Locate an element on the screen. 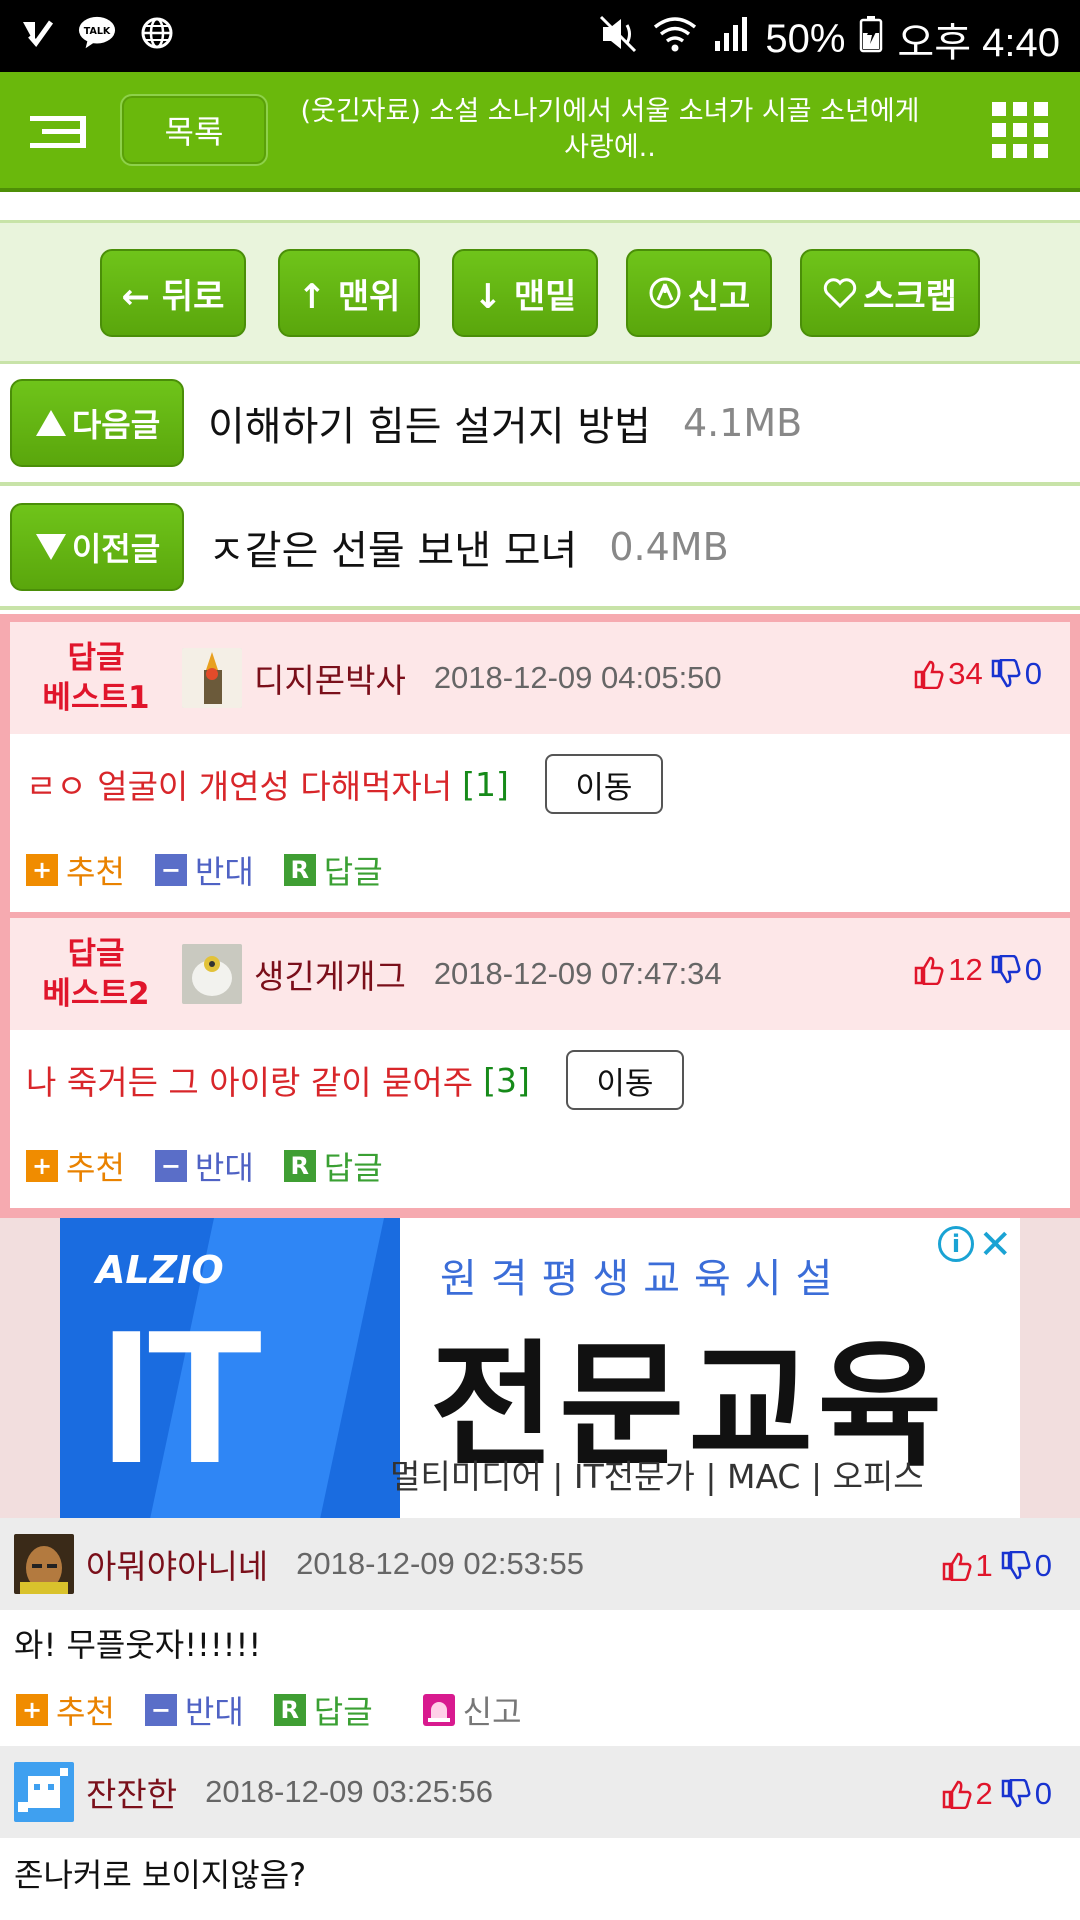  next-post-row: 다음글 이해하기 힘든 설거지 방법 4.1MB is located at coordinates (540, 425).